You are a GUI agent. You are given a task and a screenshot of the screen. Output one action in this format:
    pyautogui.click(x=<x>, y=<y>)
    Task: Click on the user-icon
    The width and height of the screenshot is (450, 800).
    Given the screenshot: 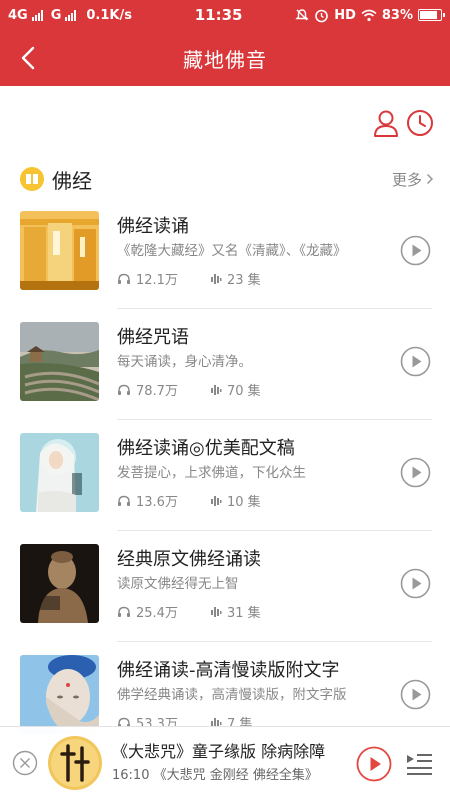 What is the action you would take?
    pyautogui.click(x=386, y=123)
    